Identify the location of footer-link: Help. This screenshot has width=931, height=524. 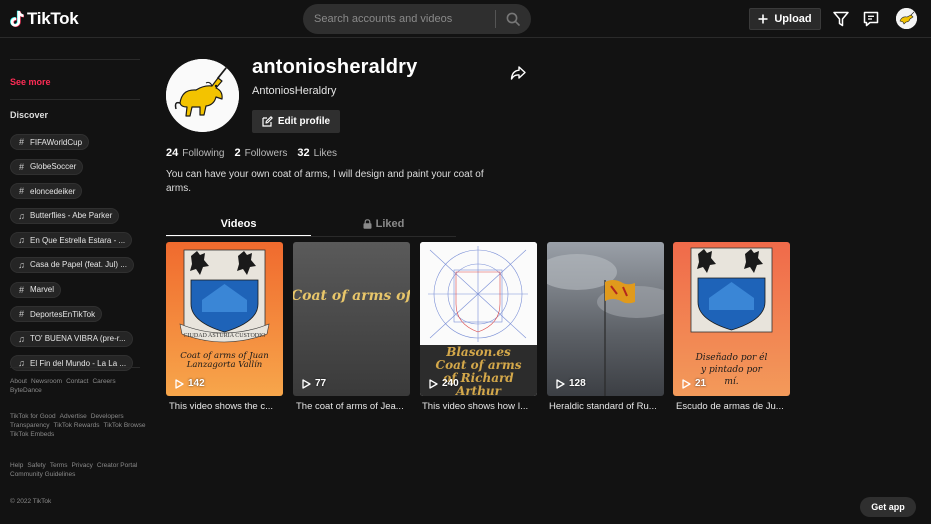
(16, 465).